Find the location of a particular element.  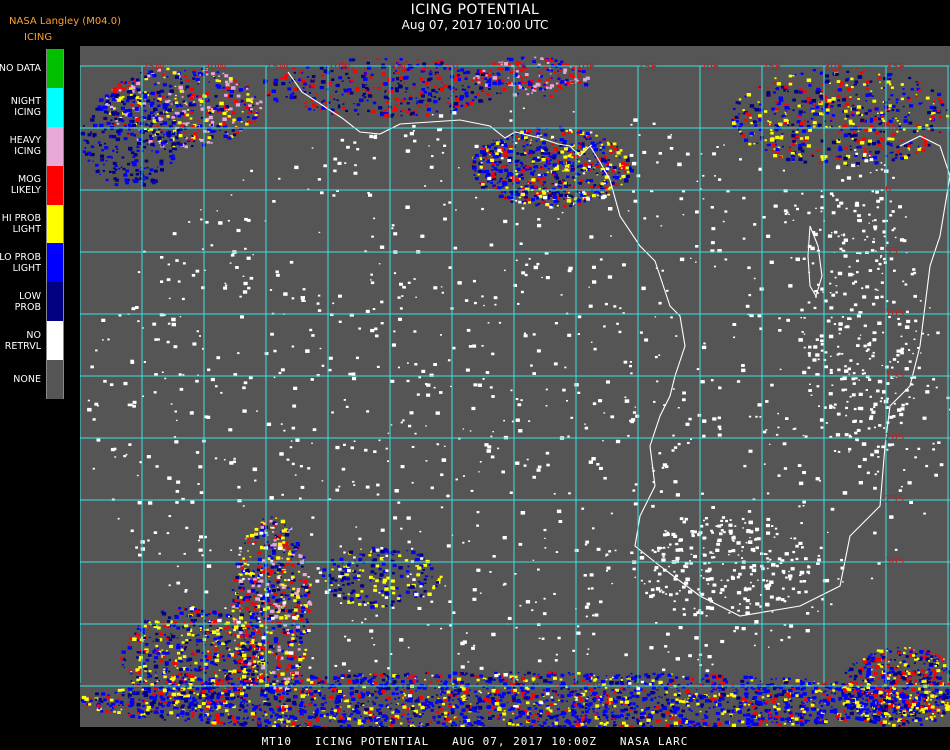

legend-item-label: NO DATA is located at coordinates (20, 68).